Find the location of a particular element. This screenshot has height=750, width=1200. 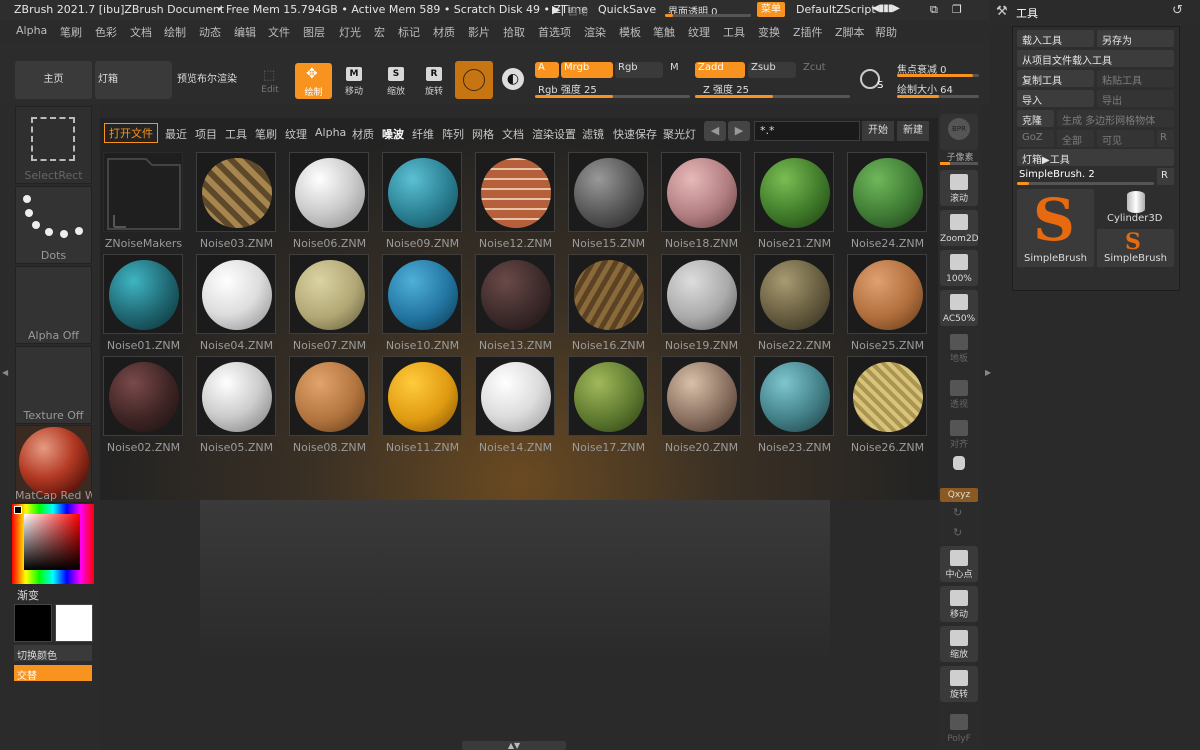

rotate-y-icon: ↻ is located at coordinates (957, 512).